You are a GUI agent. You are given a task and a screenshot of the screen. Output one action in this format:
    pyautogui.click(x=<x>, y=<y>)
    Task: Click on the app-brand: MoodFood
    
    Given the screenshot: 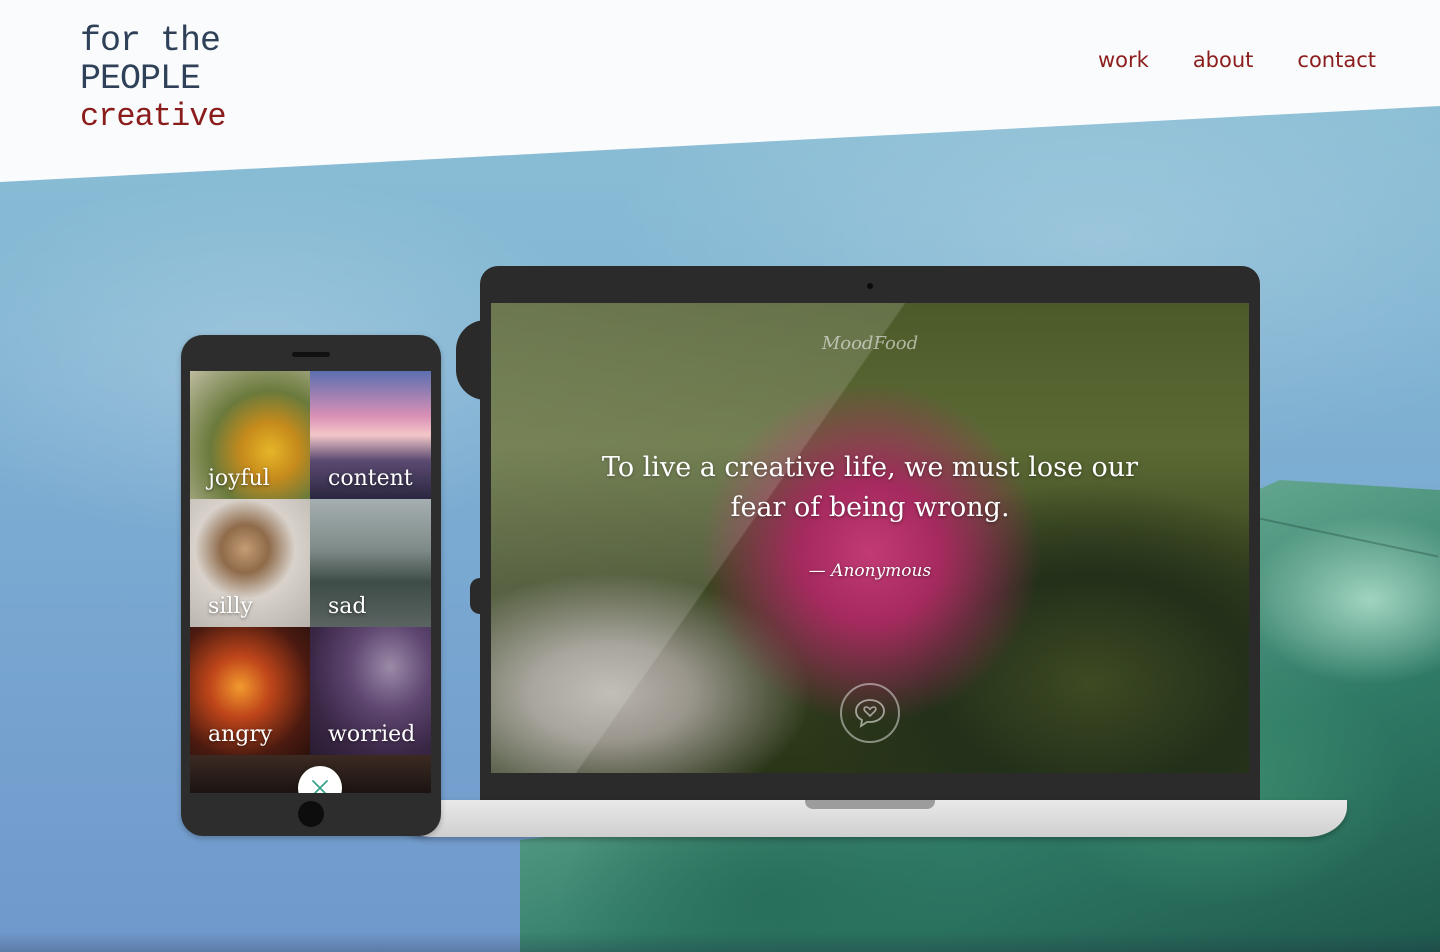 What is the action you would take?
    pyautogui.click(x=870, y=343)
    